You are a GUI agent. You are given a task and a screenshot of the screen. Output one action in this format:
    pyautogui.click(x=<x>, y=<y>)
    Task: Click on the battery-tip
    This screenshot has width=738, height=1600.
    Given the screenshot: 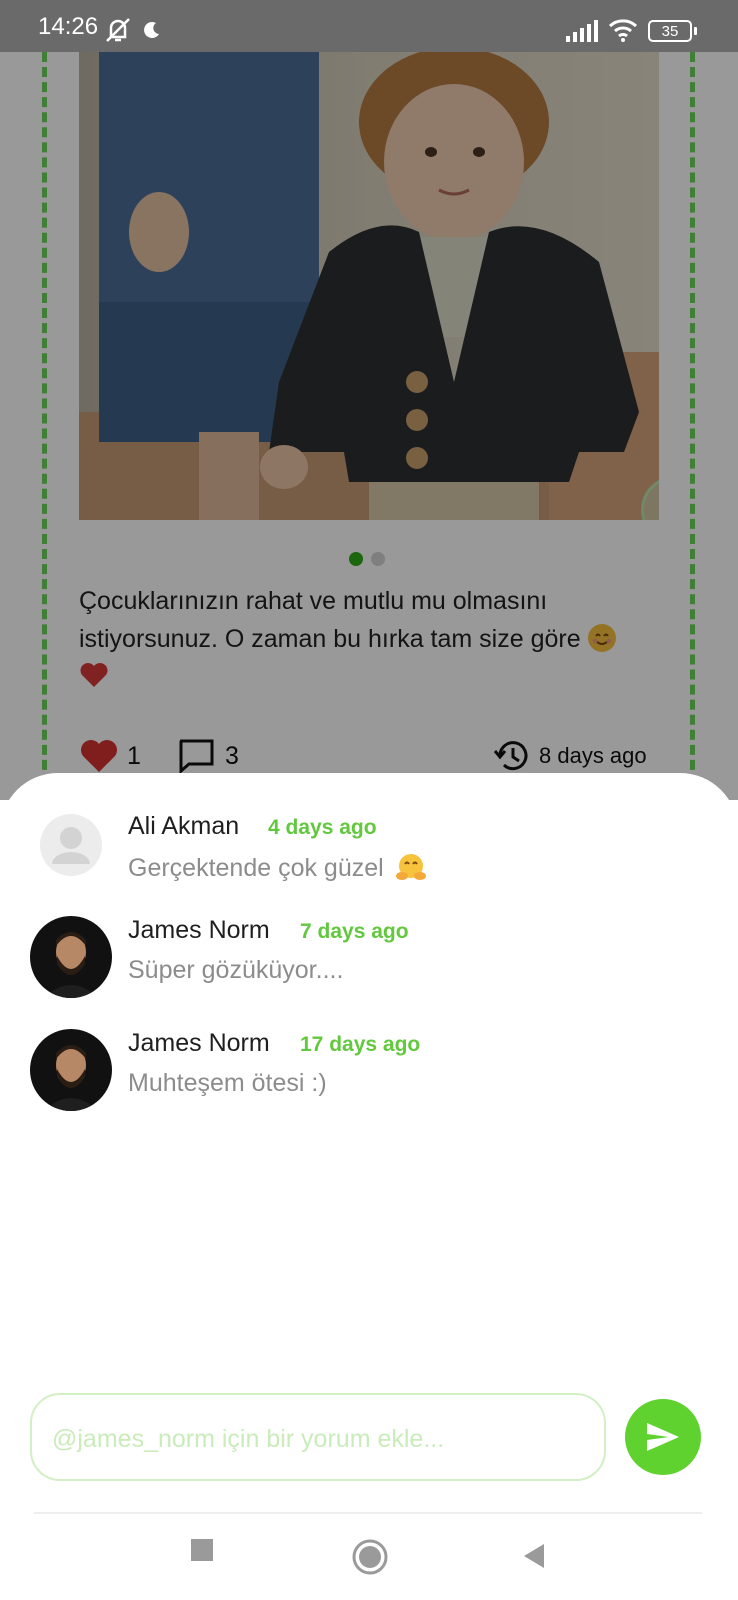 What is the action you would take?
    pyautogui.click(x=695, y=31)
    